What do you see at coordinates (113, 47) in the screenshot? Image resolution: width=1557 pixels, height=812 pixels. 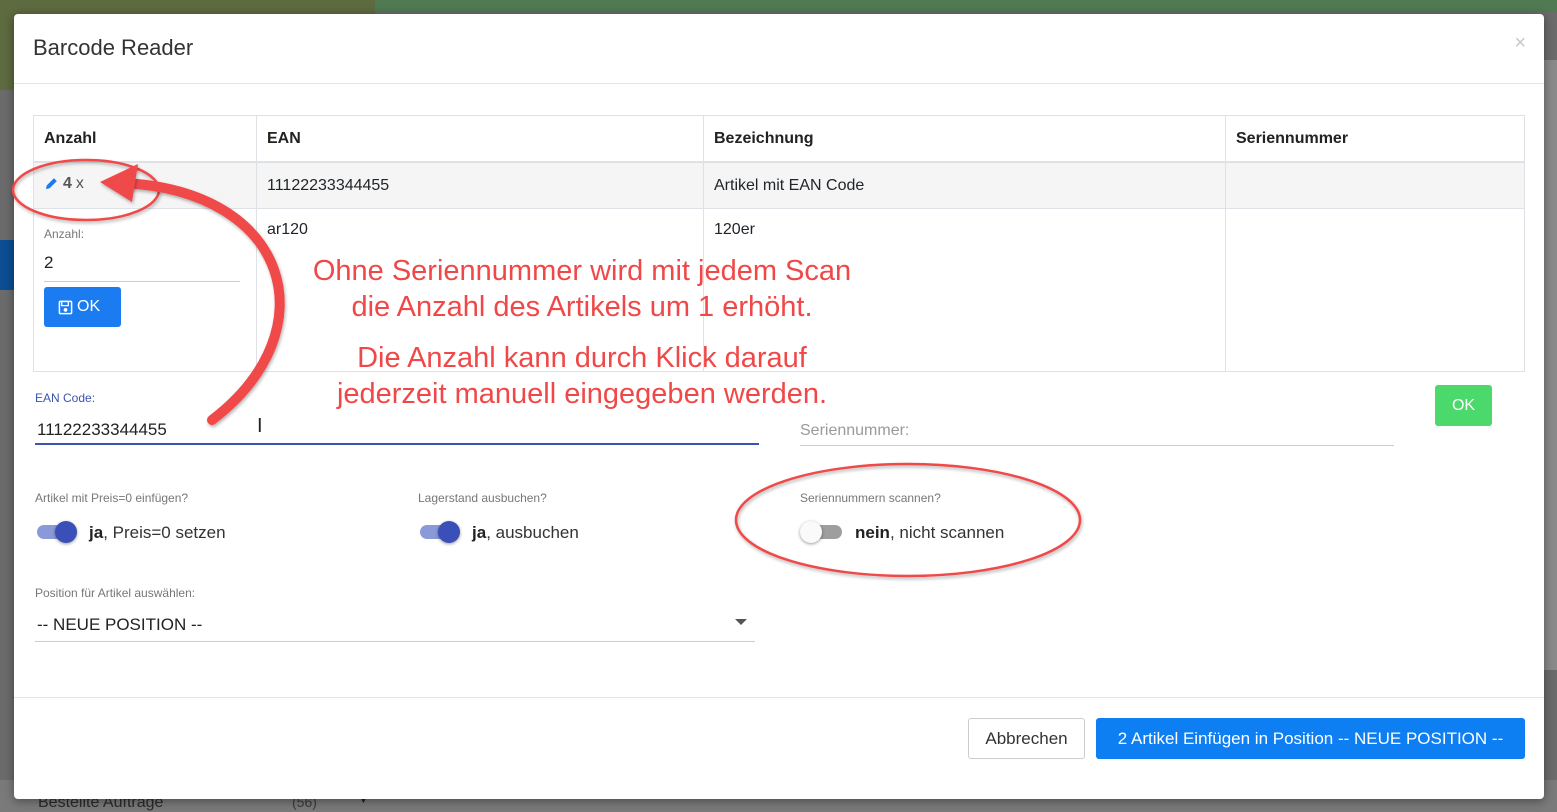 I see `modal-title: Barcode Reader` at bounding box center [113, 47].